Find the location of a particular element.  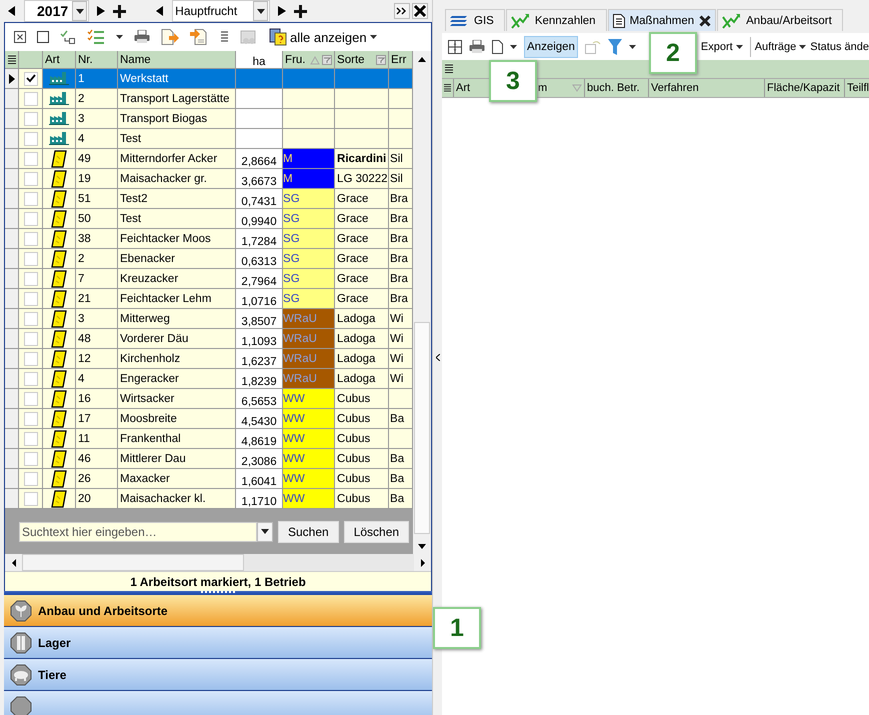

scroll-left-icon is located at coordinates (14, 562).